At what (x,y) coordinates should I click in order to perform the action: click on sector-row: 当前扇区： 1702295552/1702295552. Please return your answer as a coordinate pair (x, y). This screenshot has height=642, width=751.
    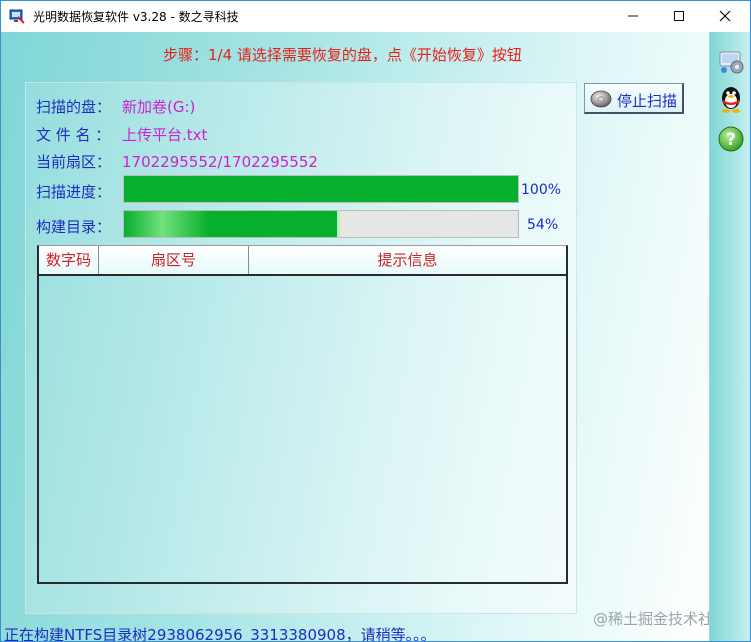
    Looking at the image, I should click on (177, 161).